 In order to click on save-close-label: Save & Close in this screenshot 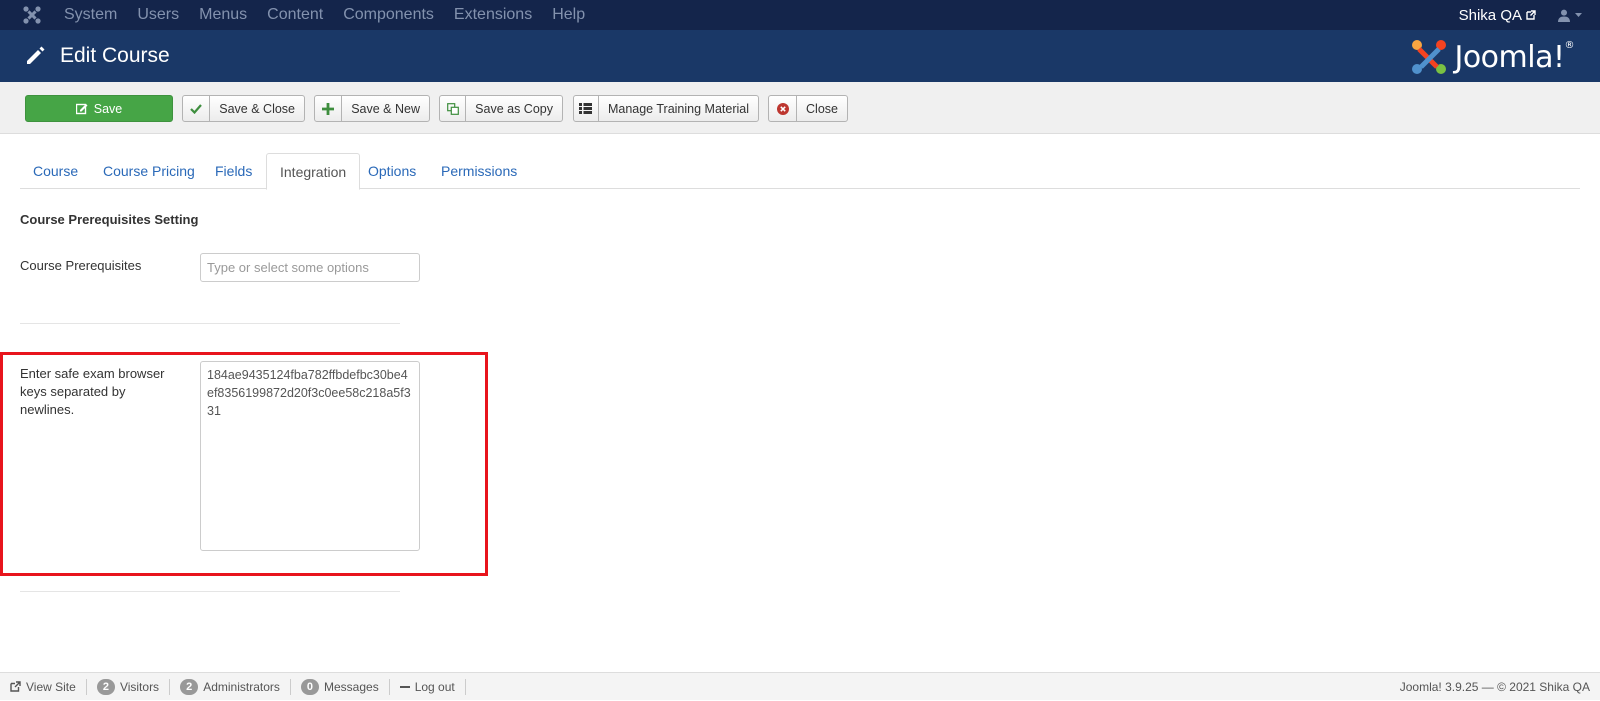, I will do `click(257, 108)`.